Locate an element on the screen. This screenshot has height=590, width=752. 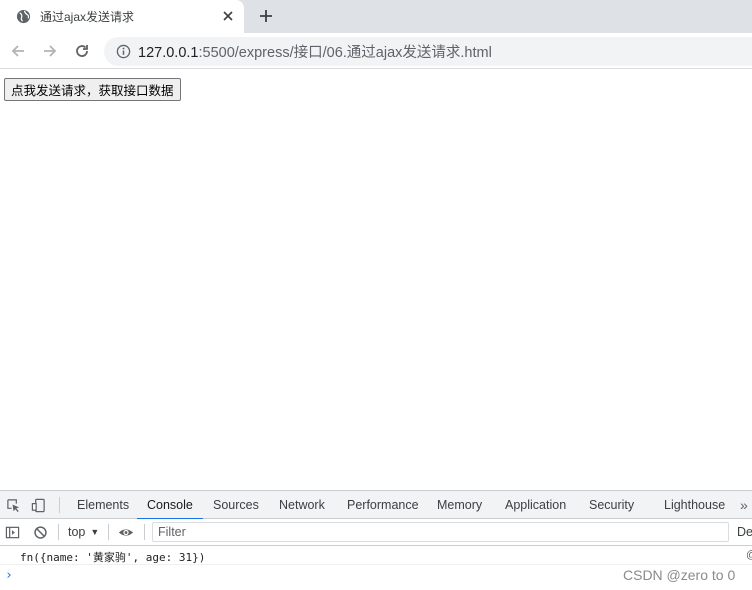
eye-icon is located at coordinates (126, 532).